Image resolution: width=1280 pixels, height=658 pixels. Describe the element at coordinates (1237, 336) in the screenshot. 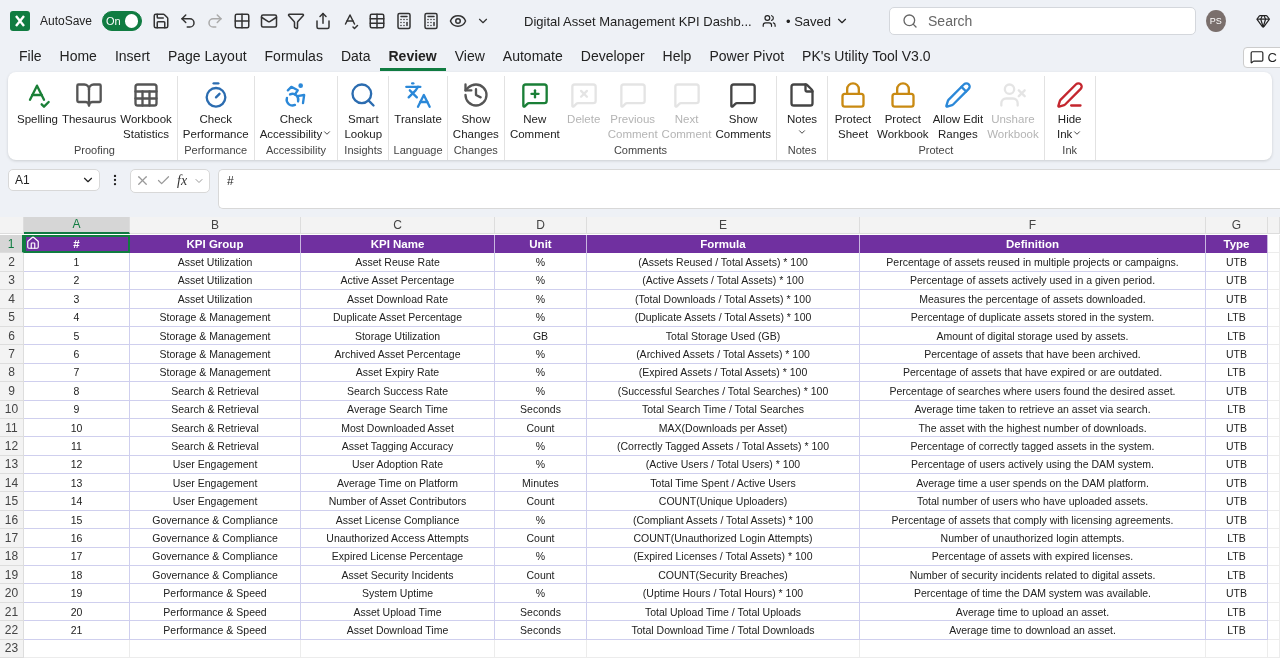

I see `table-cell: LTB` at that location.